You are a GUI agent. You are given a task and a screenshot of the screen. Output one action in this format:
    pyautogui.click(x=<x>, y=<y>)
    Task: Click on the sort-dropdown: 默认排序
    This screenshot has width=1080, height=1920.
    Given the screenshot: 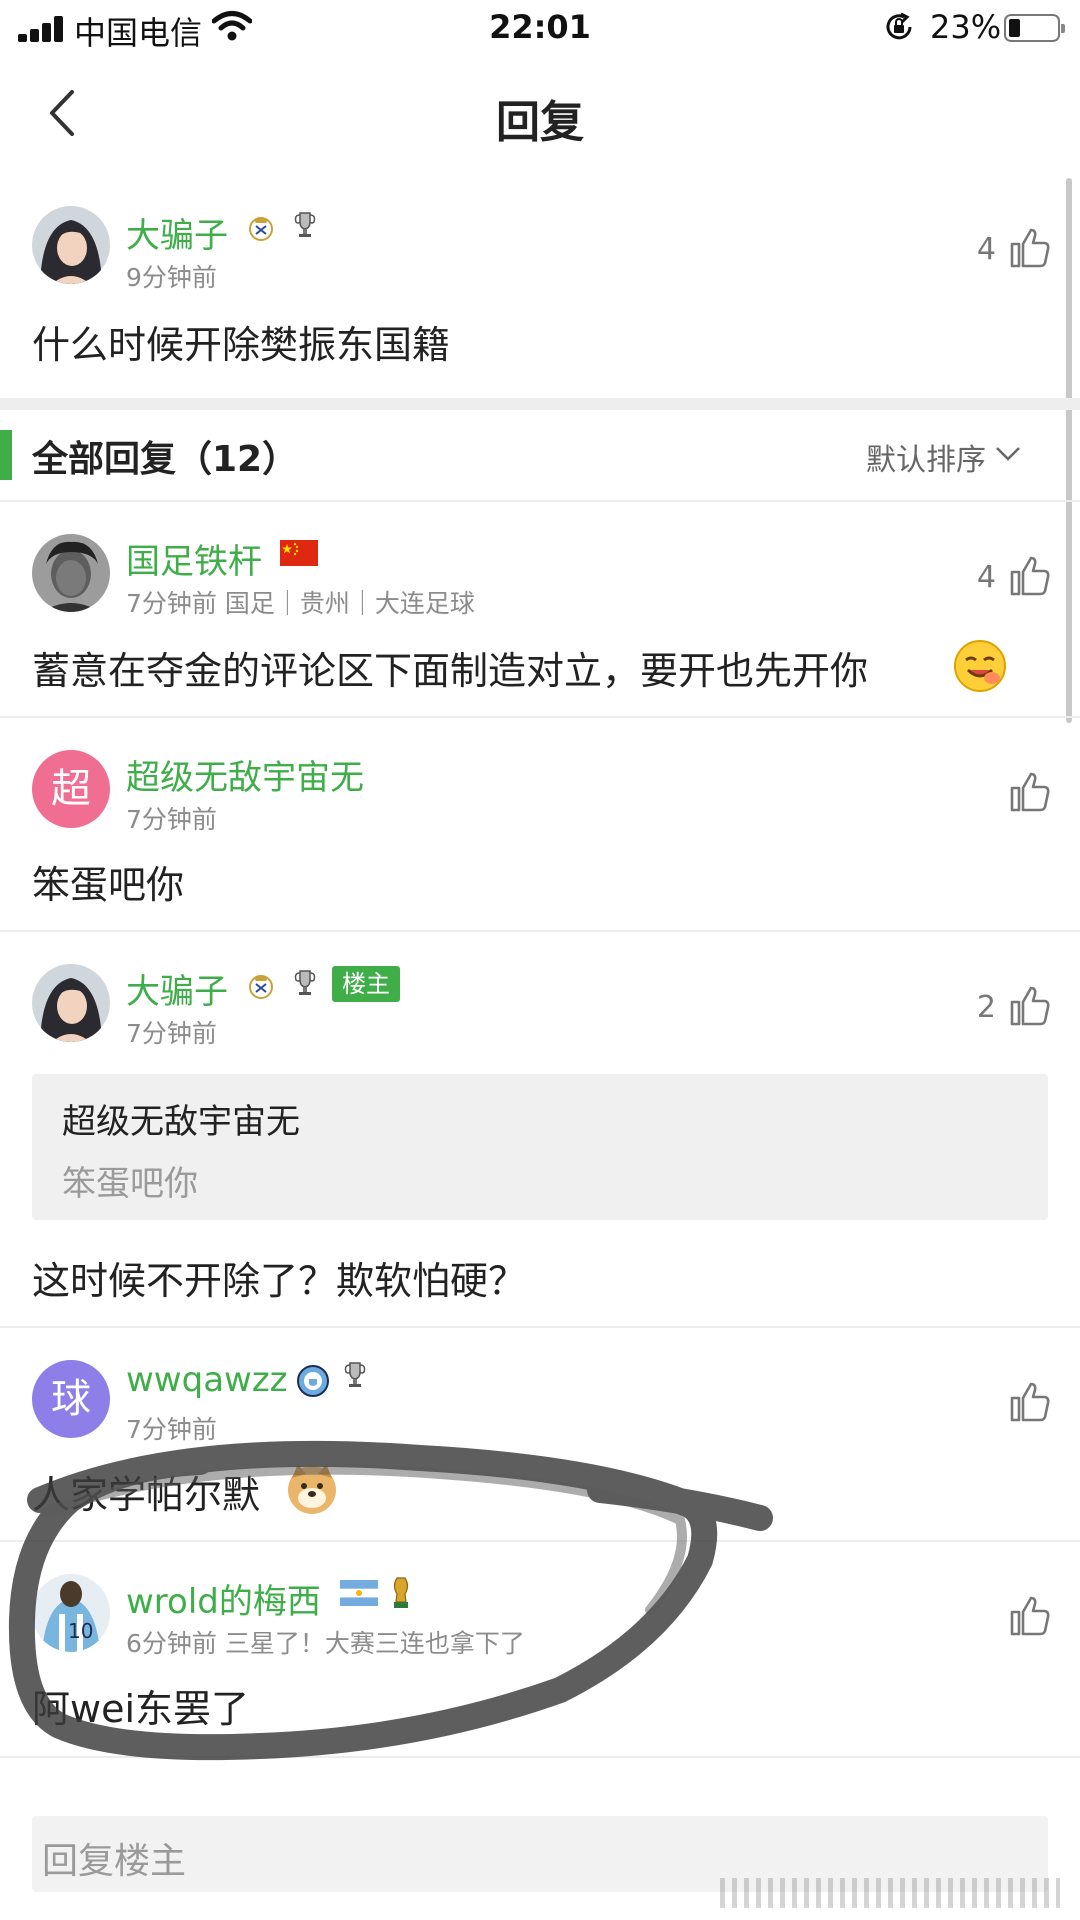 What is the action you would take?
    pyautogui.click(x=926, y=457)
    